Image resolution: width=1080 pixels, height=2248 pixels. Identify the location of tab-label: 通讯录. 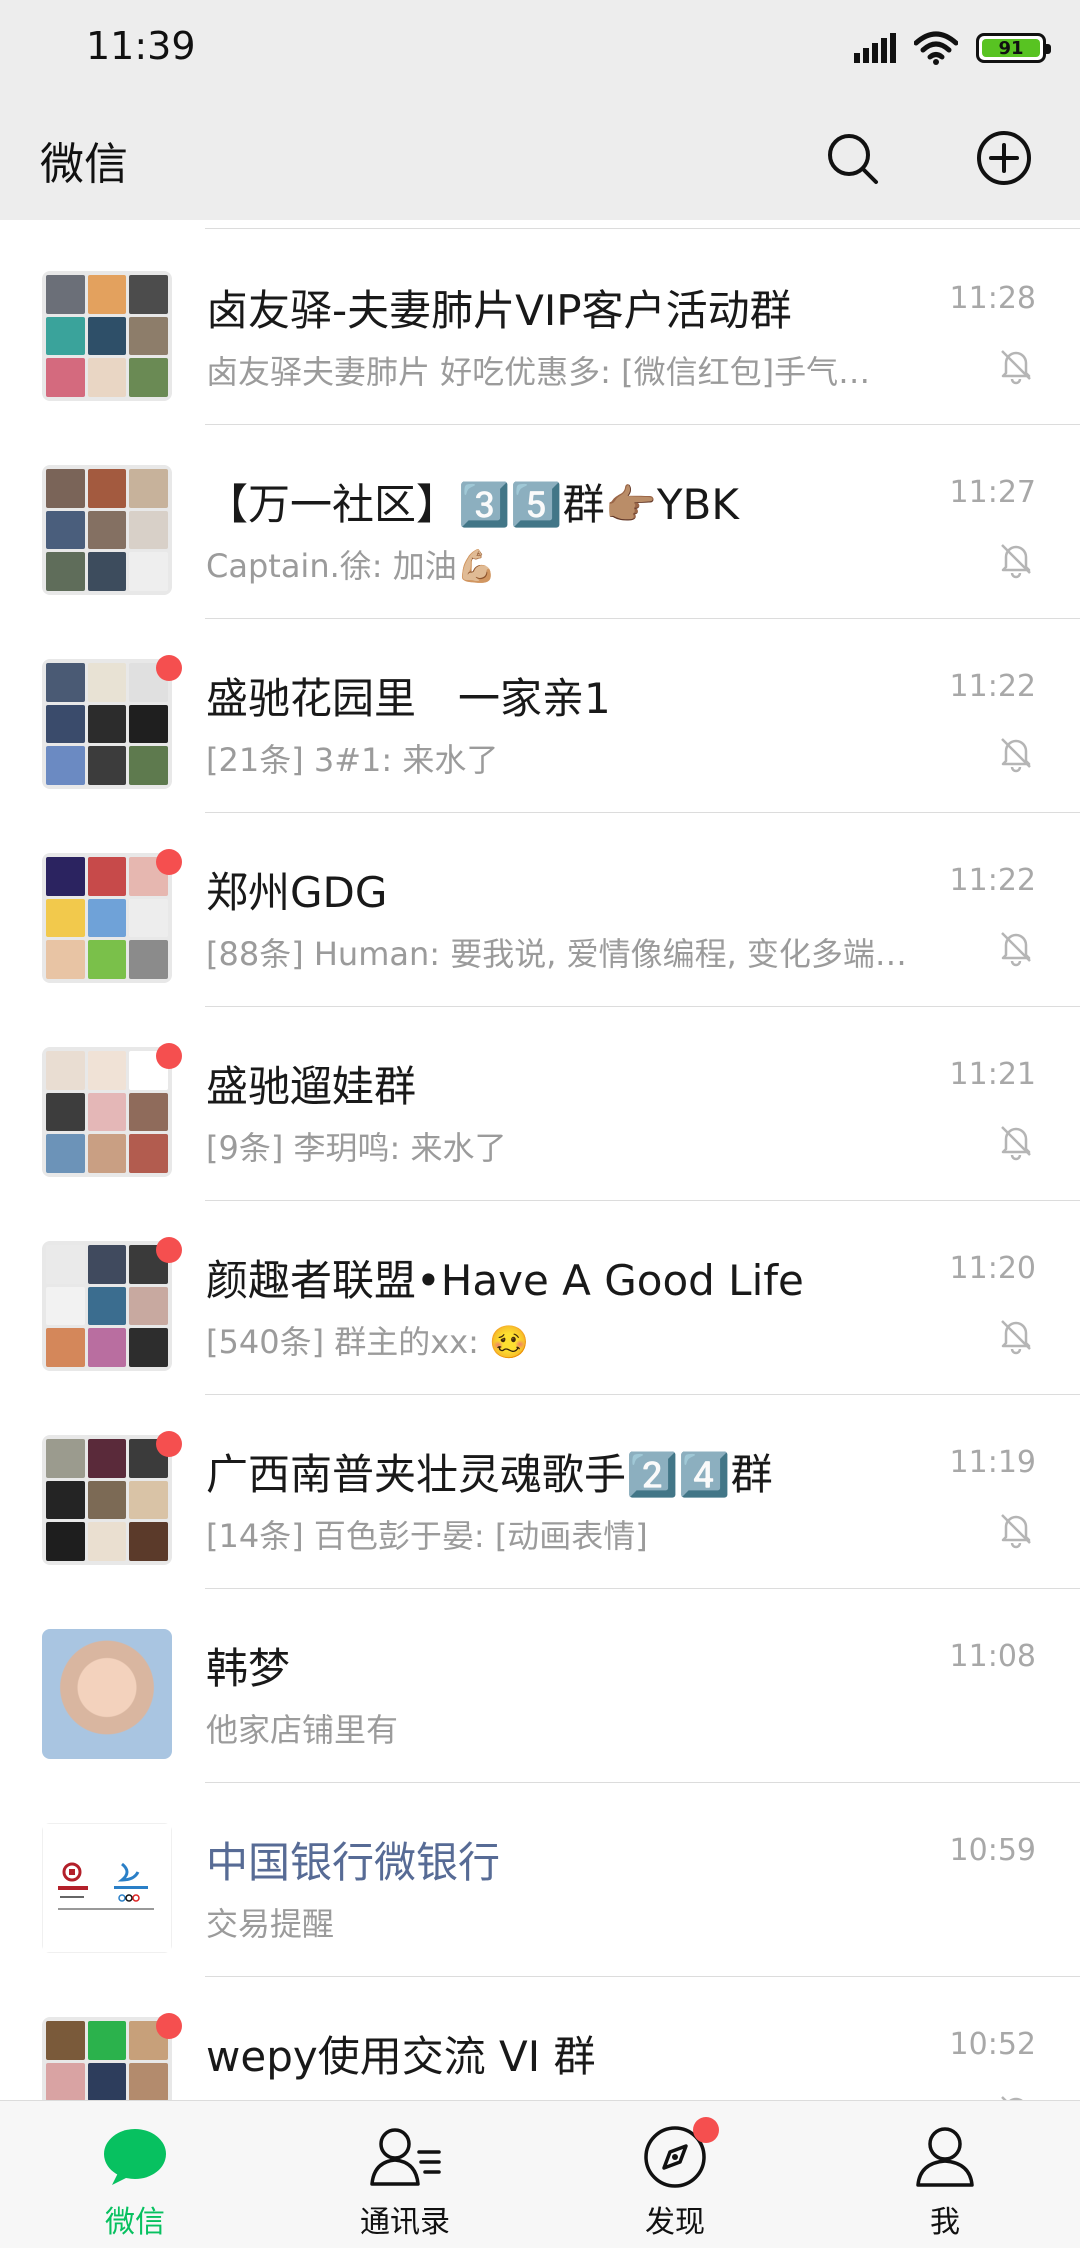
(405, 2222).